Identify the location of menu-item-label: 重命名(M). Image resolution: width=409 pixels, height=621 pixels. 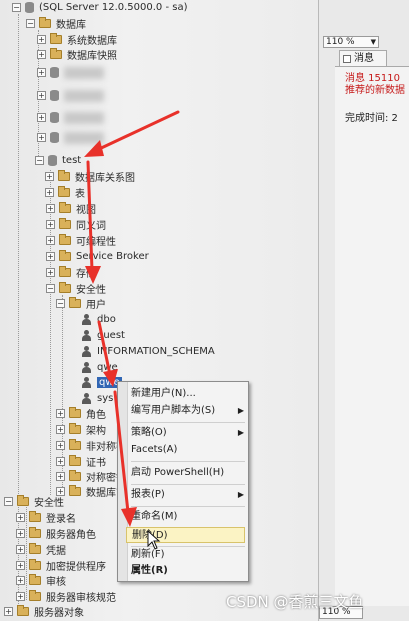
(154, 516).